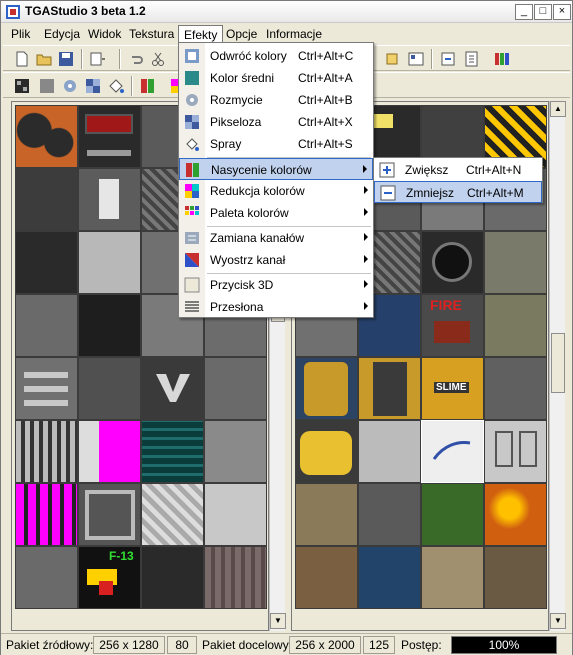  Describe the element at coordinates (472, 59) in the screenshot. I see `export-icon` at that location.